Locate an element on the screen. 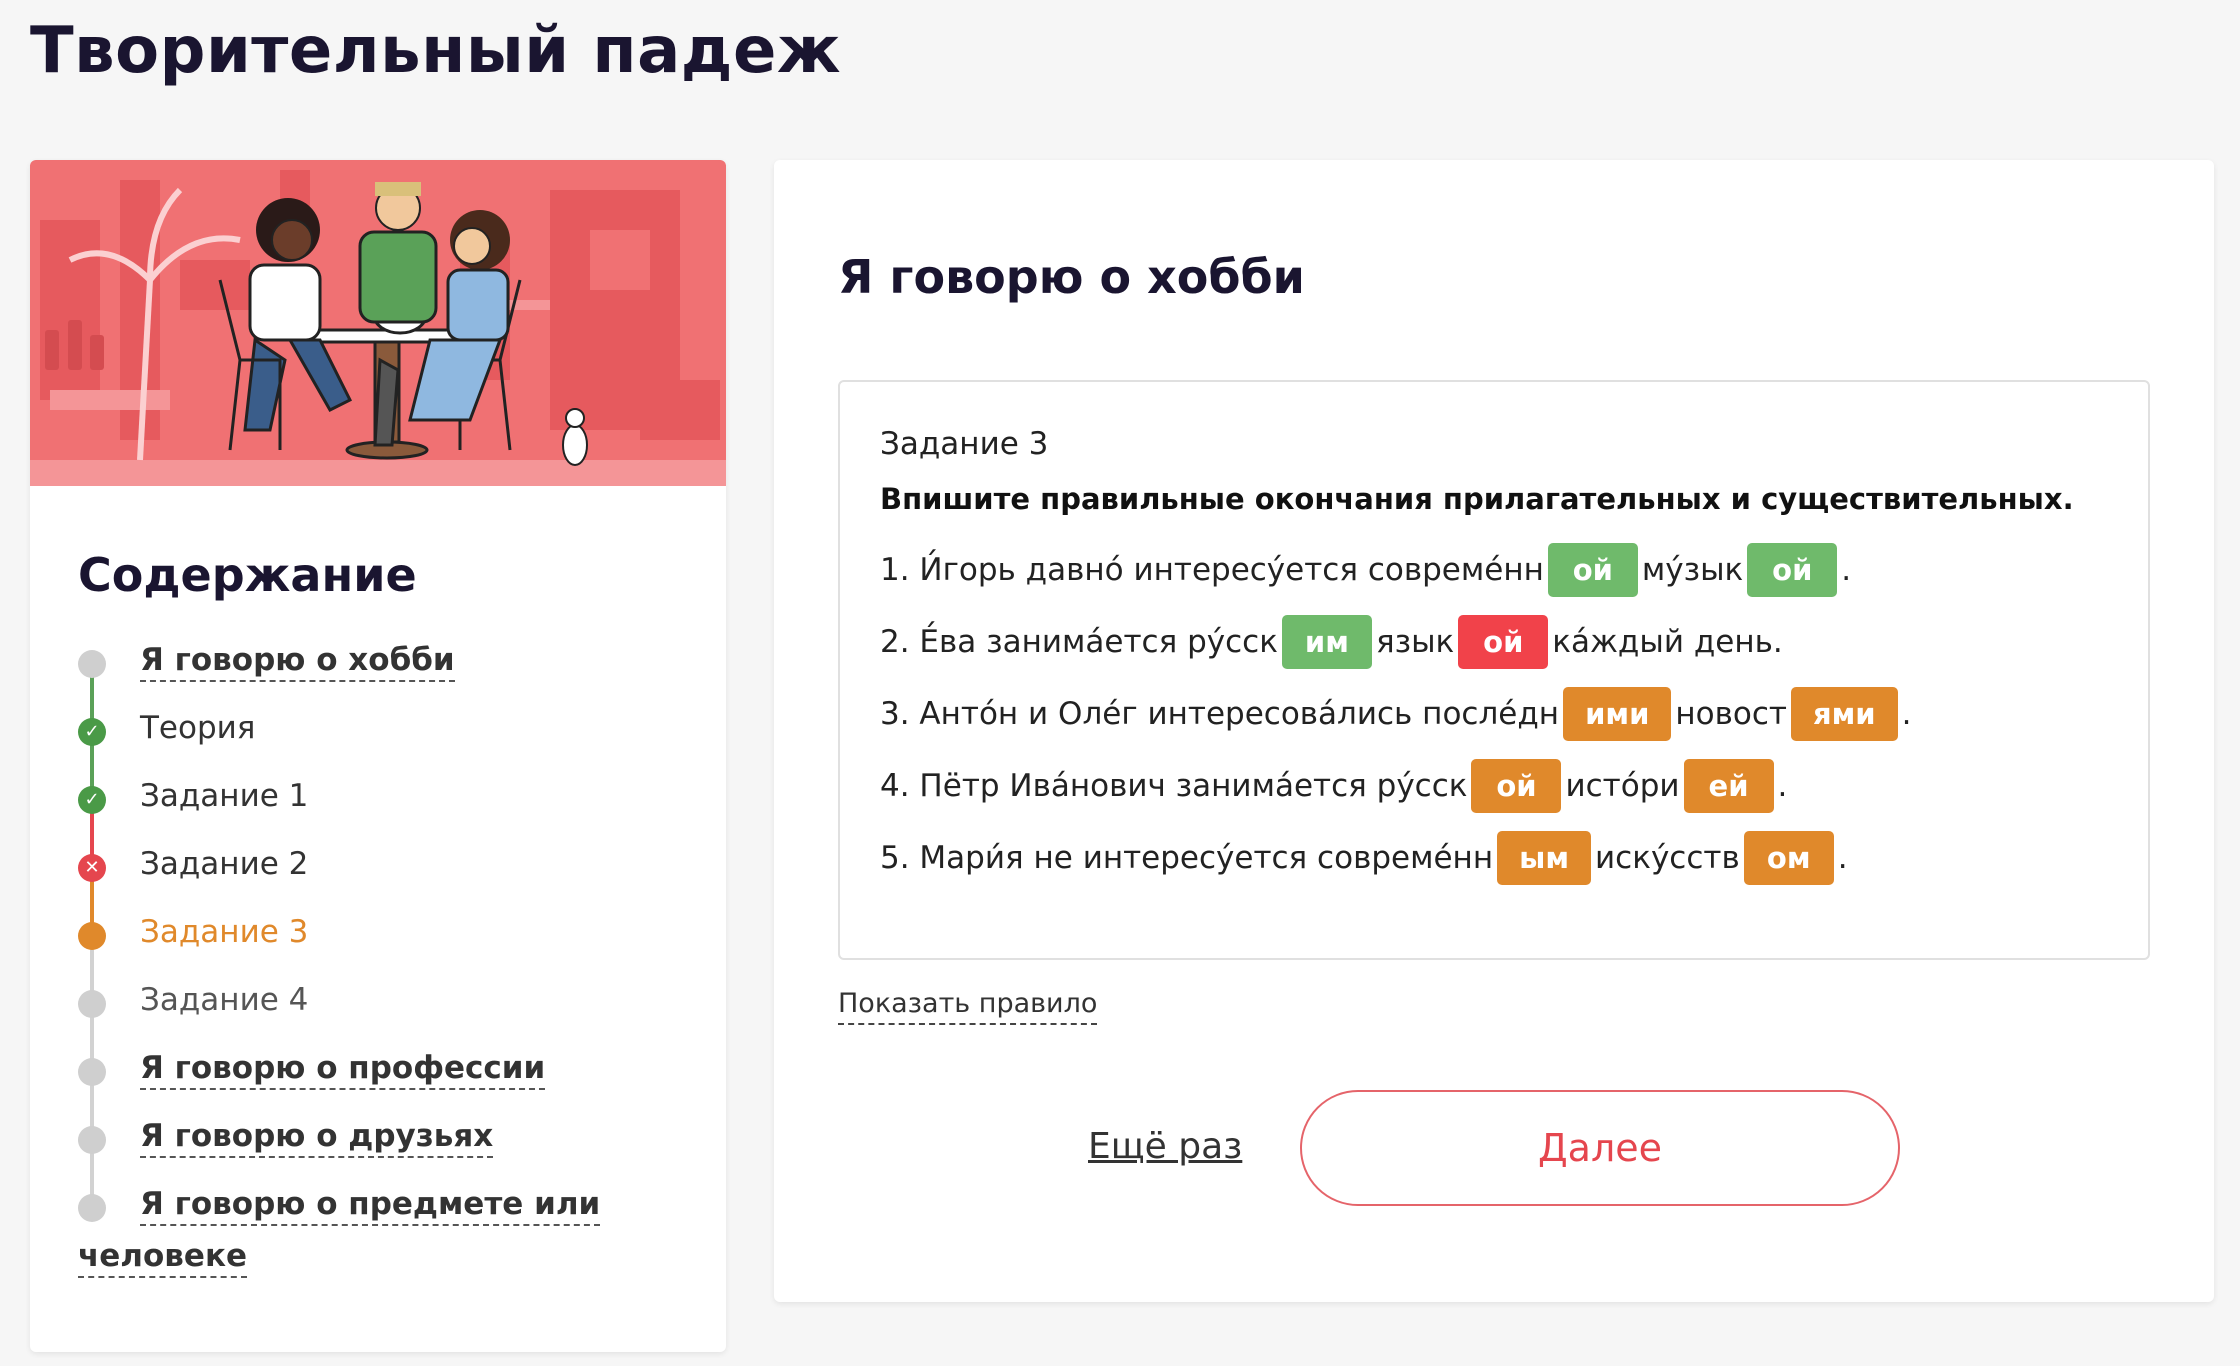 Image resolution: width=2240 pixels, height=1366 pixels. sentence-text: иску́сств is located at coordinates (1667, 858).